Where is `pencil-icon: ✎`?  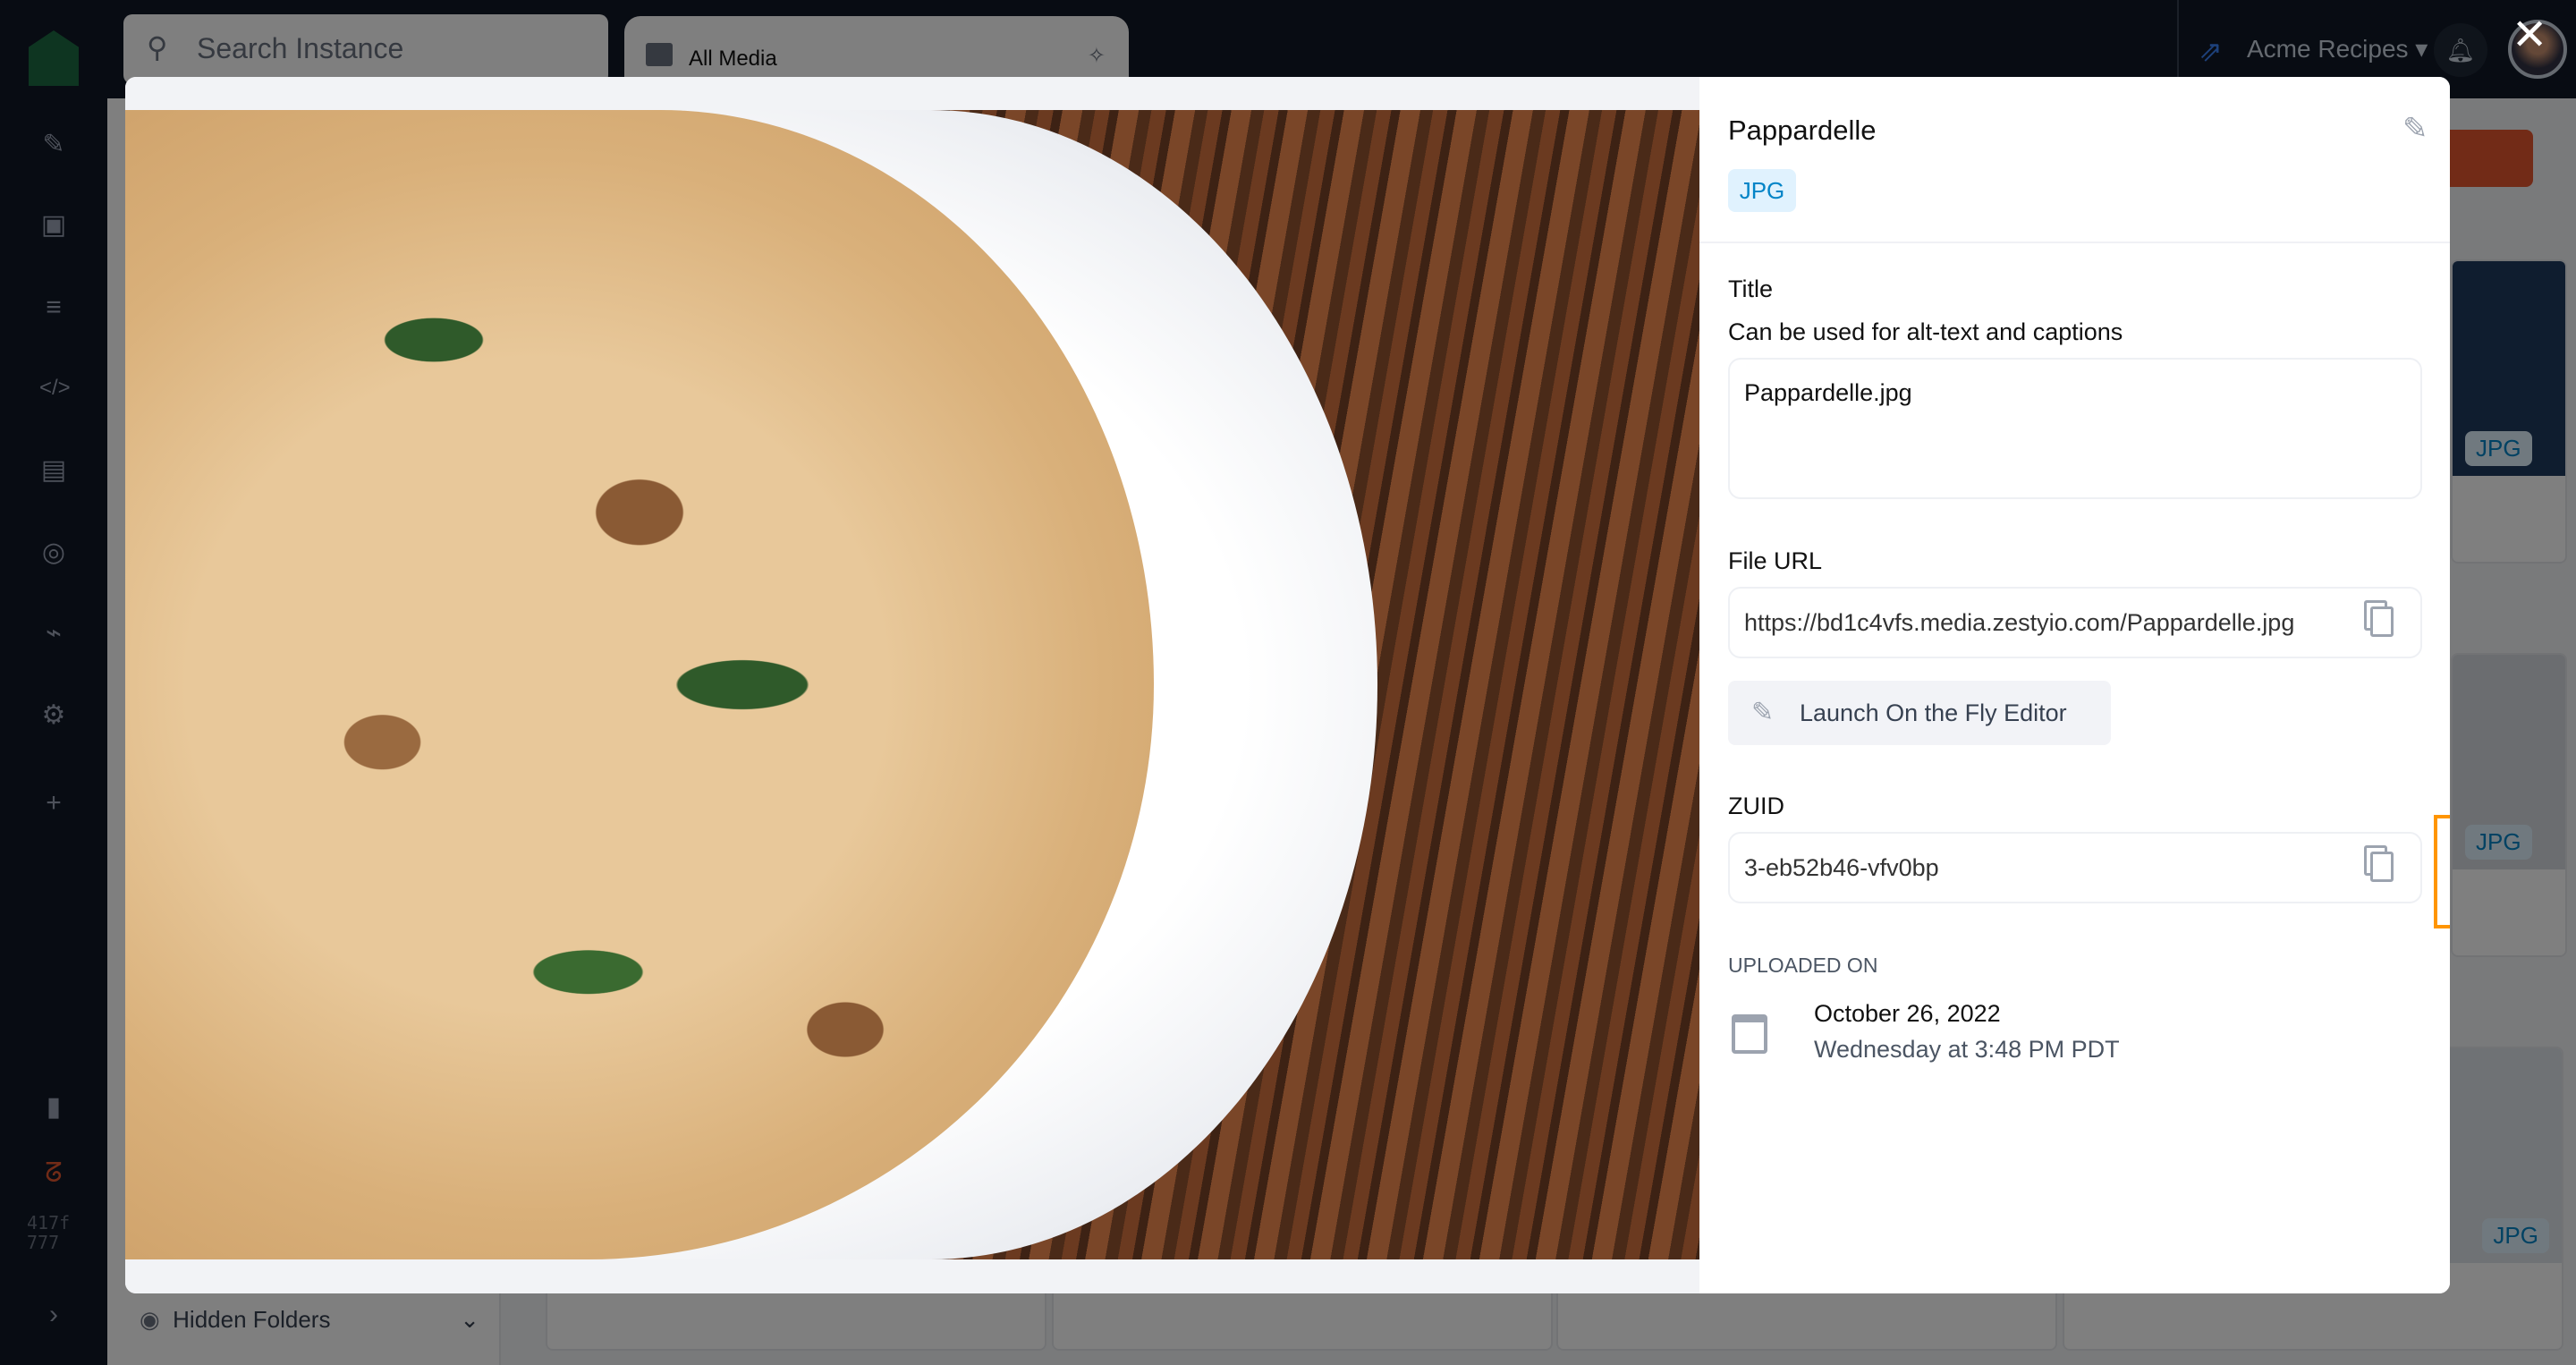 pencil-icon: ✎ is located at coordinates (1763, 712).